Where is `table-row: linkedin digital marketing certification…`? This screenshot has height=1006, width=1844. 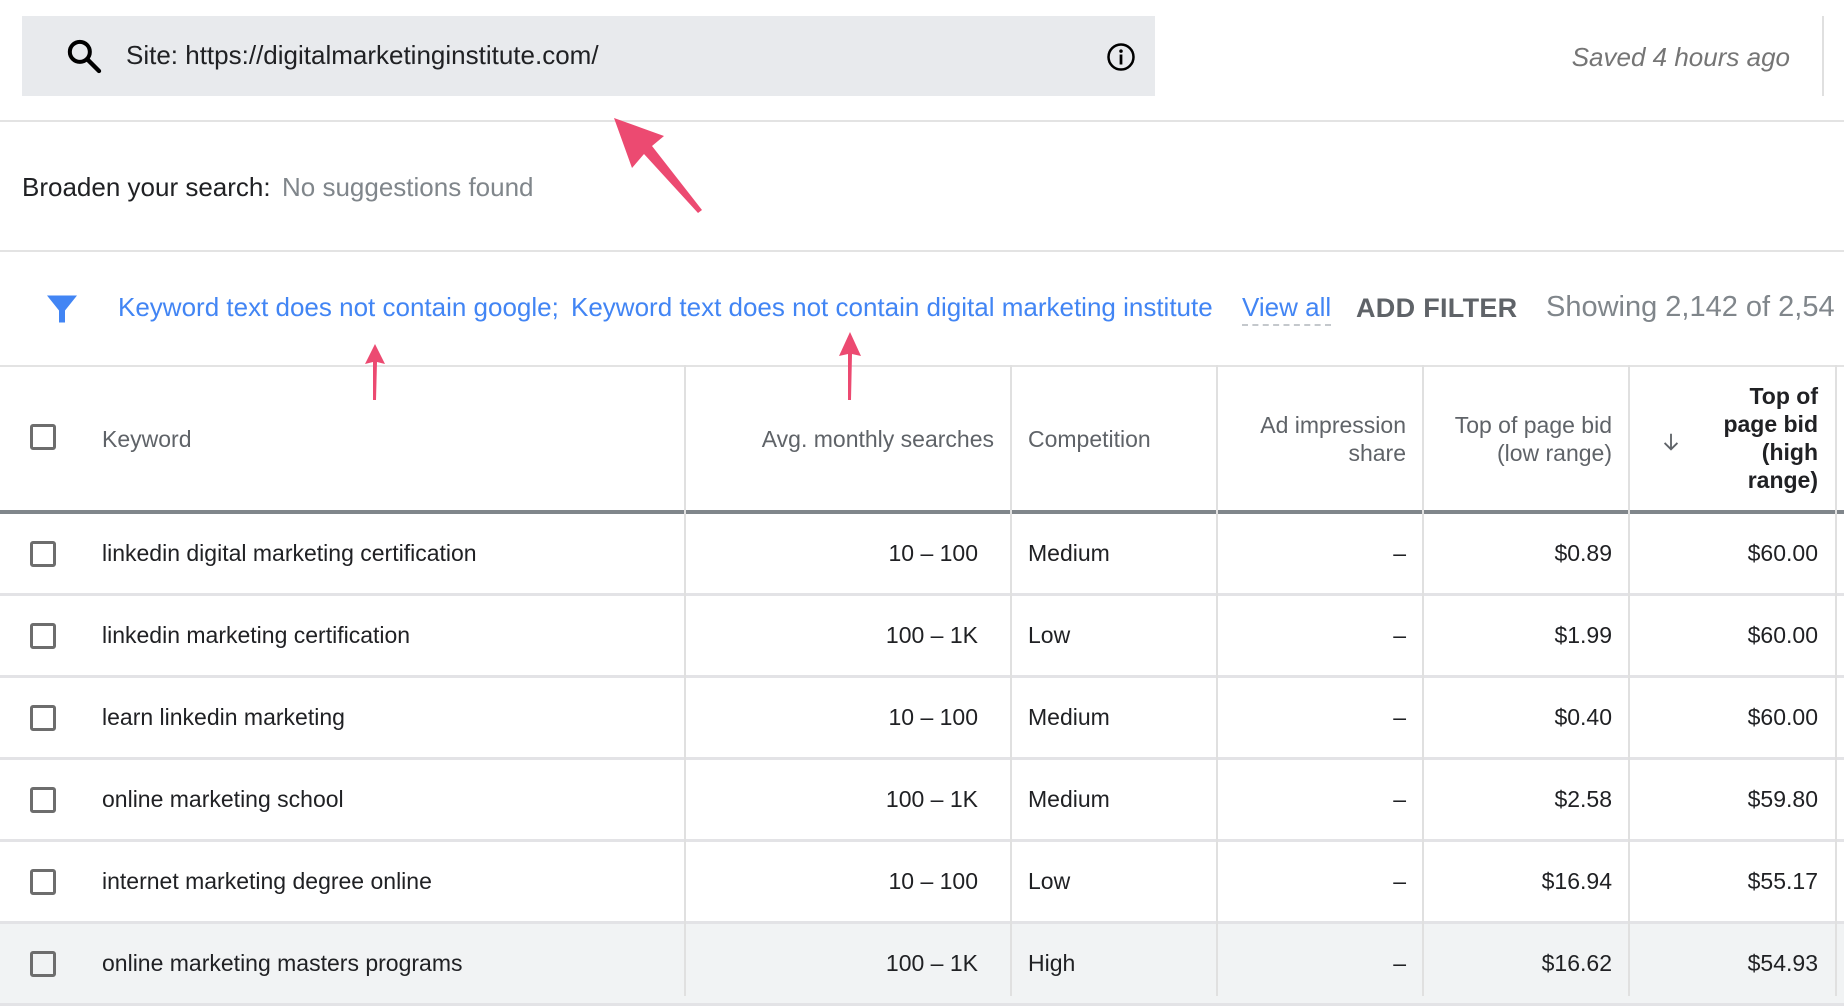
table-row: linkedin digital marketing certification… is located at coordinates (922, 555).